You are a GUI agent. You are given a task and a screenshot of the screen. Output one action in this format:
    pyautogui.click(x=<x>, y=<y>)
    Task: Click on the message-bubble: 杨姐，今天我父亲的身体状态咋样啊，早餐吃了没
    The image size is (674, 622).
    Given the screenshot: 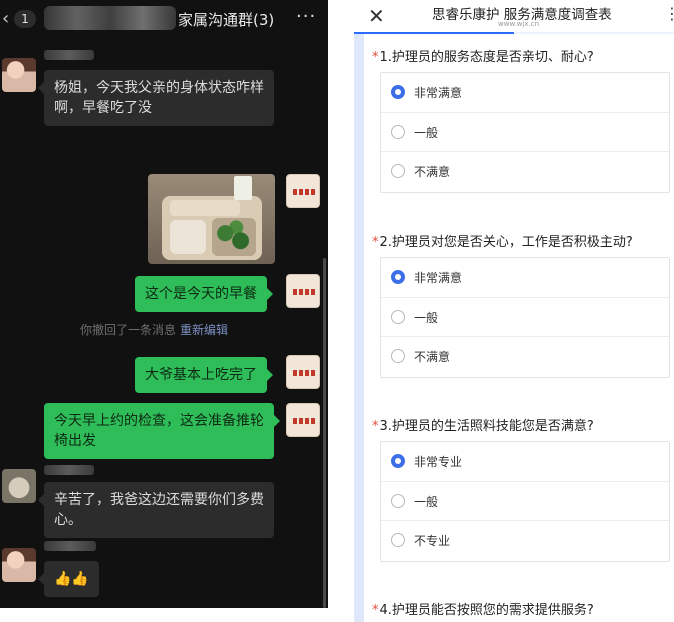 What is the action you would take?
    pyautogui.click(x=156, y=98)
    